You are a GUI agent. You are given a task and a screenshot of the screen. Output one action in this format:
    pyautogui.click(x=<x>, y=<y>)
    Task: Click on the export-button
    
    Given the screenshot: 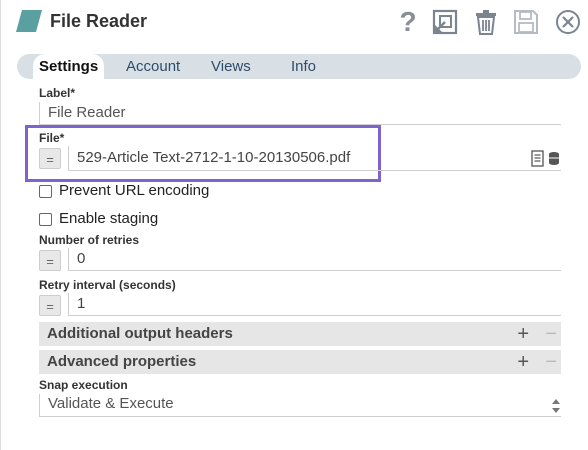 What is the action you would take?
    pyautogui.click(x=445, y=22)
    